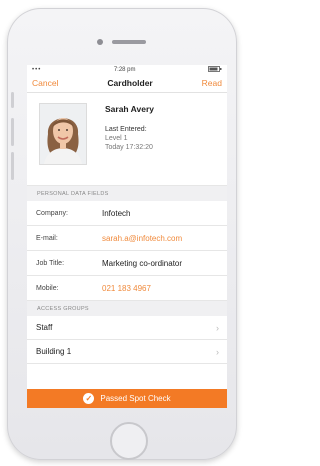  Describe the element at coordinates (54, 351) in the screenshot. I see `access-group-label: Building 1` at that location.